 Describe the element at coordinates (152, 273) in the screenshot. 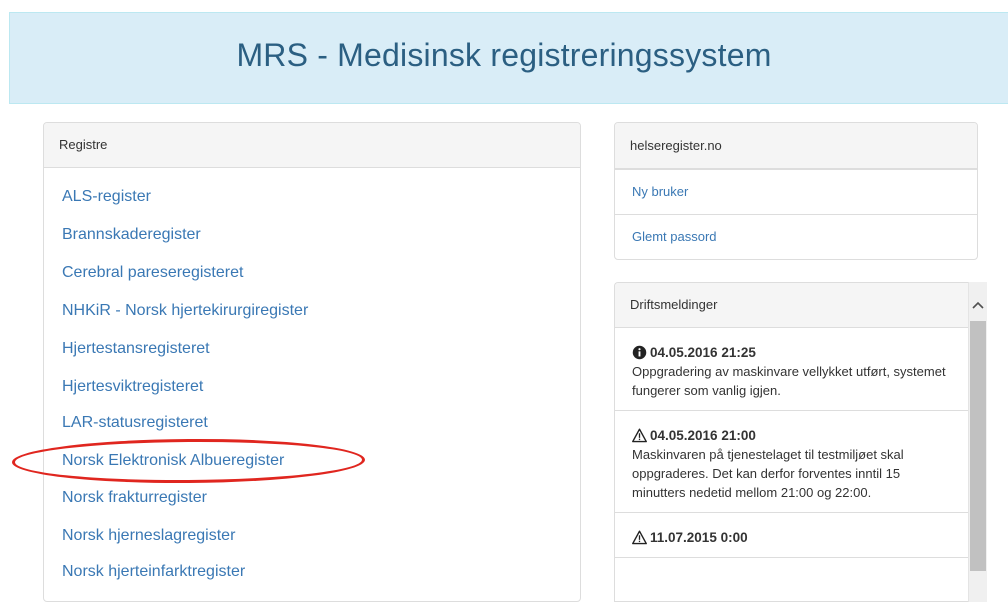

I see `registry-link: Cerebral pareseregisteret` at that location.